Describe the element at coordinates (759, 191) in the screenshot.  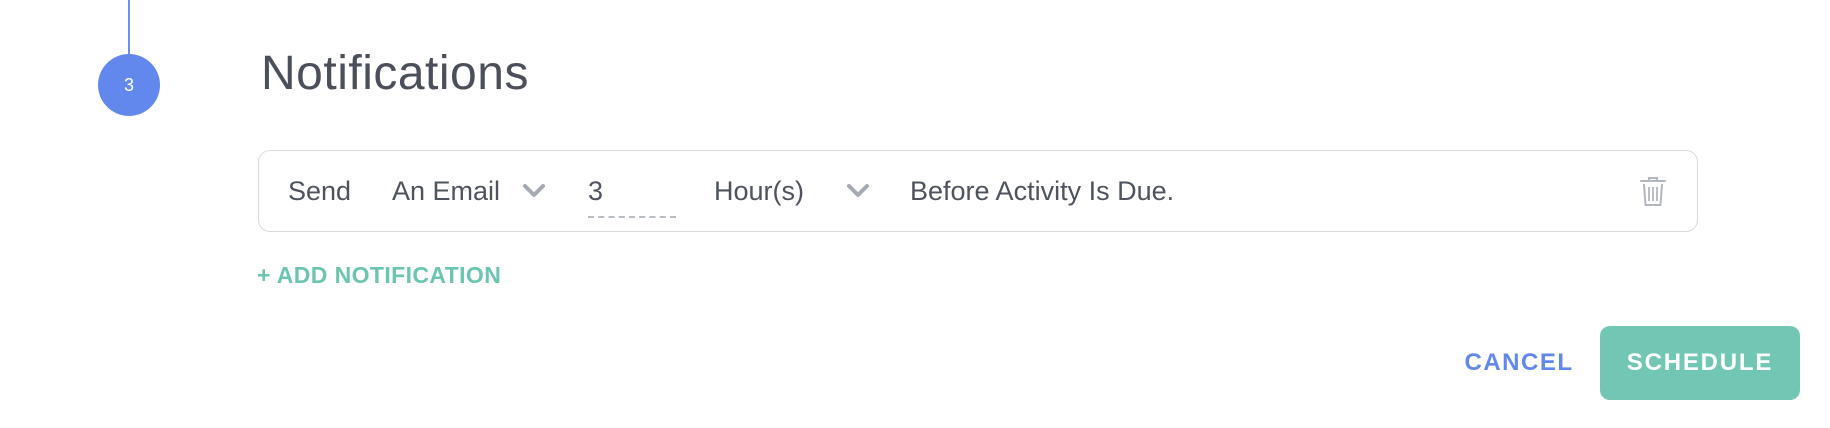
I see `unit-select: Hour(s)` at that location.